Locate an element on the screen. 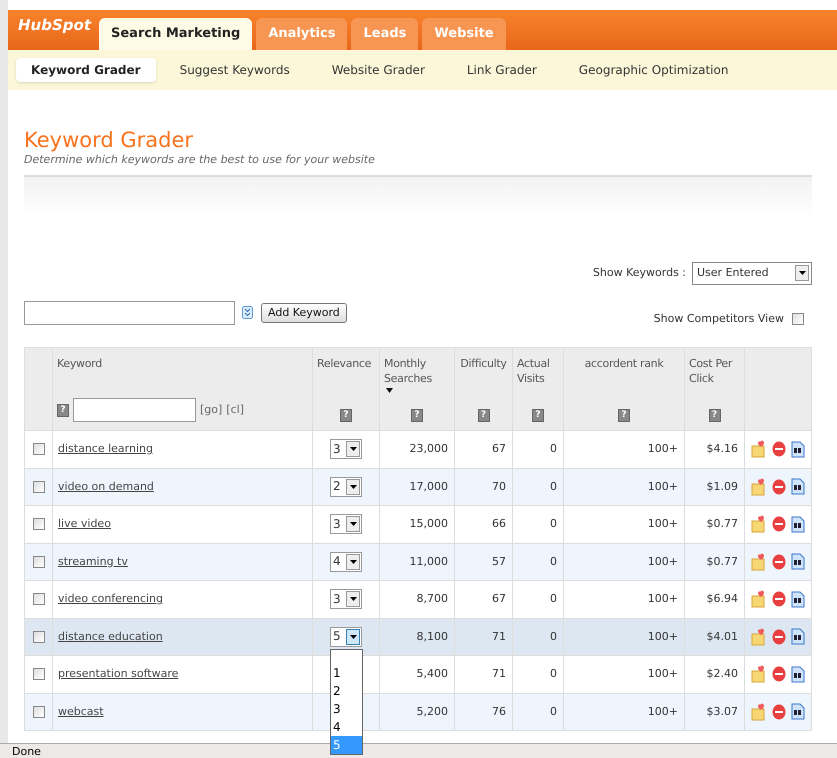  relevance-select: 2 is located at coordinates (346, 486).